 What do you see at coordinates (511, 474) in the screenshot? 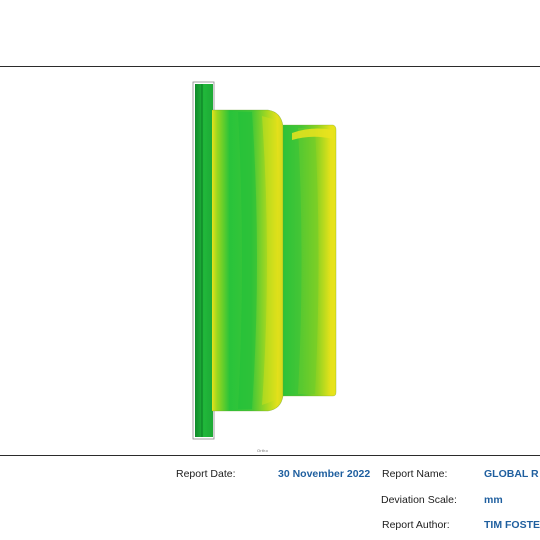
I see `report-name-value: GLOBAL R` at bounding box center [511, 474].